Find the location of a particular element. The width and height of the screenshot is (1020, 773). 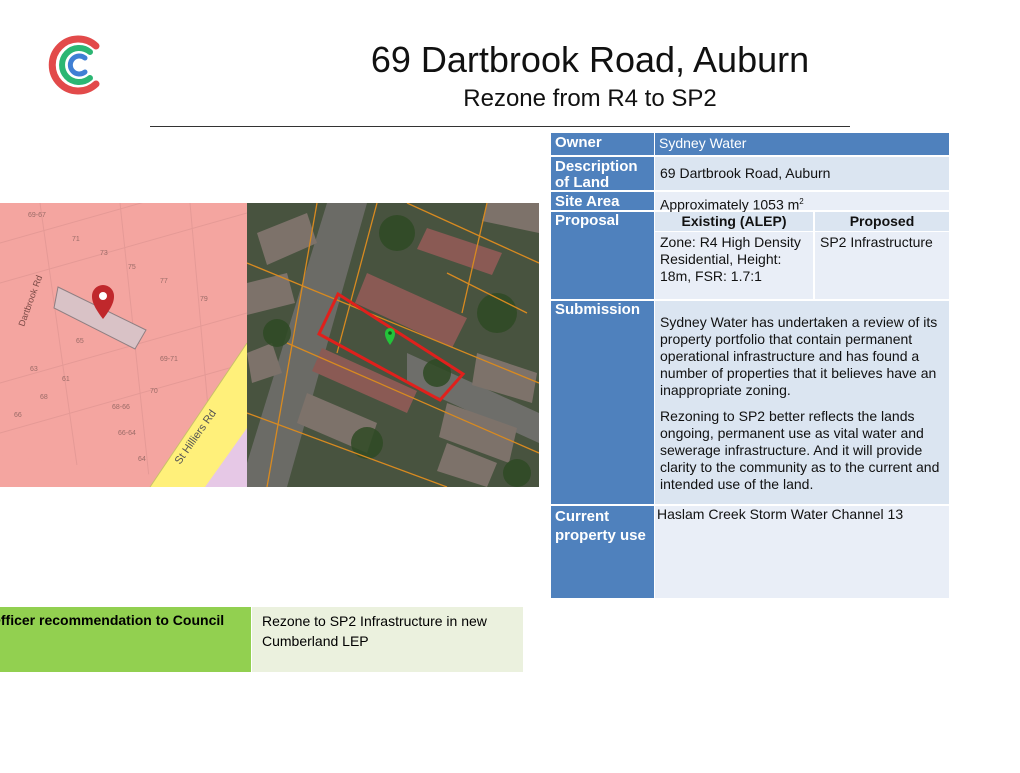

recommendation-label: Officer recommendation to Council is located at coordinates (125, 639).